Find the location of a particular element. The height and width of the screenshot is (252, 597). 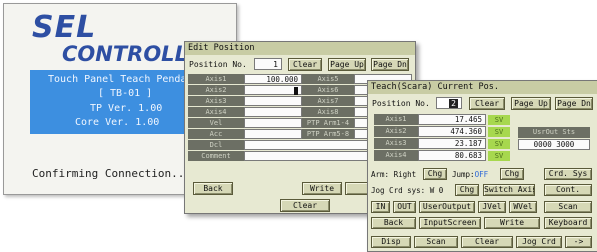

disp-button: Disp is located at coordinates (391, 242).